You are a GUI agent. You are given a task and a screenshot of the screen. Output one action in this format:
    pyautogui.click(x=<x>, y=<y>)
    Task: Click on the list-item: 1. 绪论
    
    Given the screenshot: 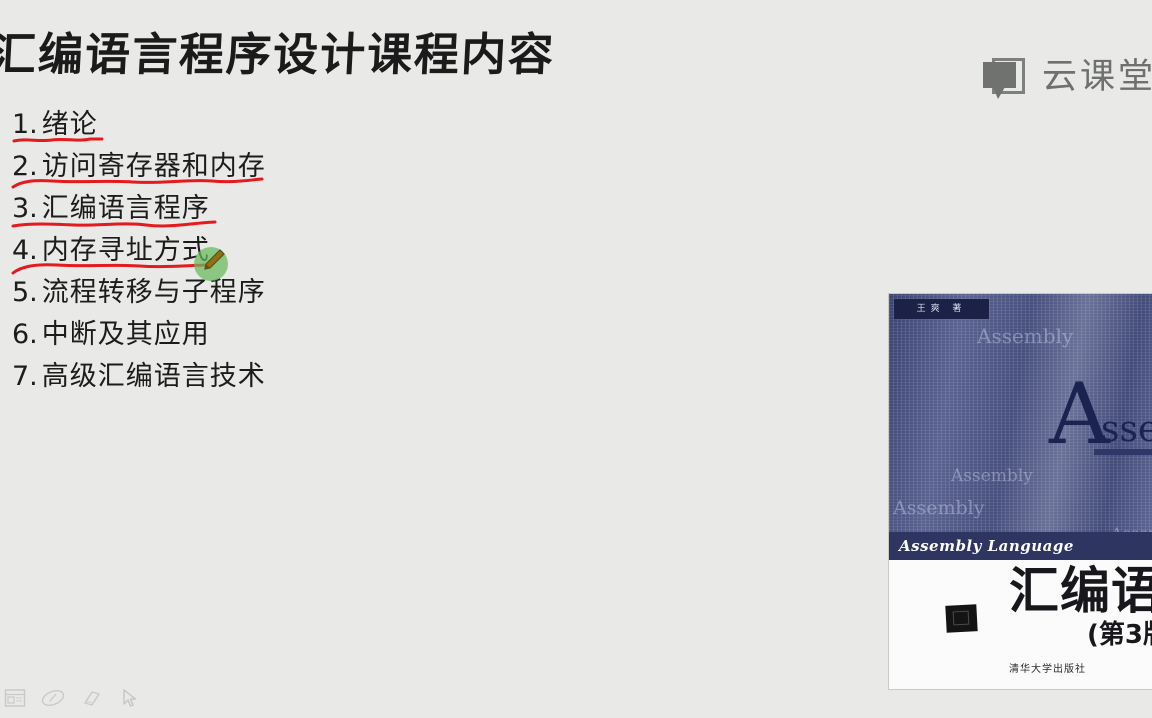 What is the action you would take?
    pyautogui.click(x=272, y=125)
    